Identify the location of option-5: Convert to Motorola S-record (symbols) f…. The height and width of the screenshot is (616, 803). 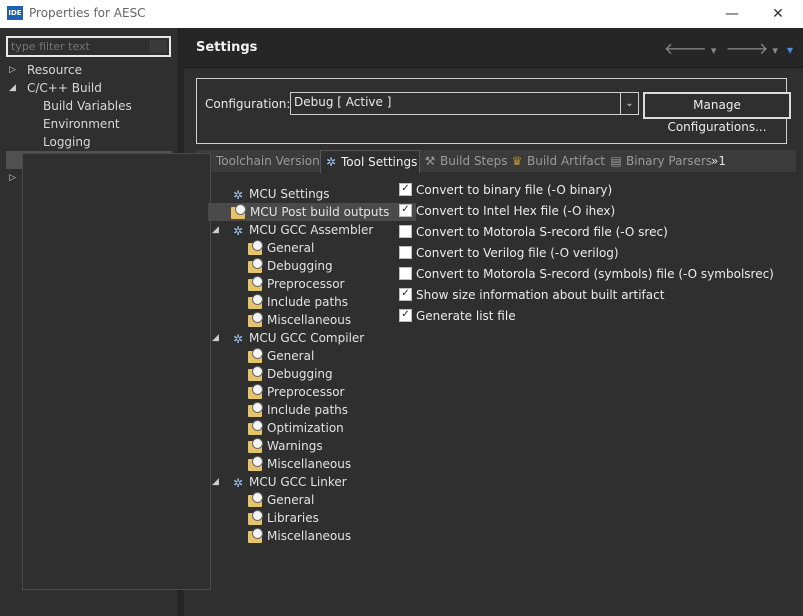
(586, 274).